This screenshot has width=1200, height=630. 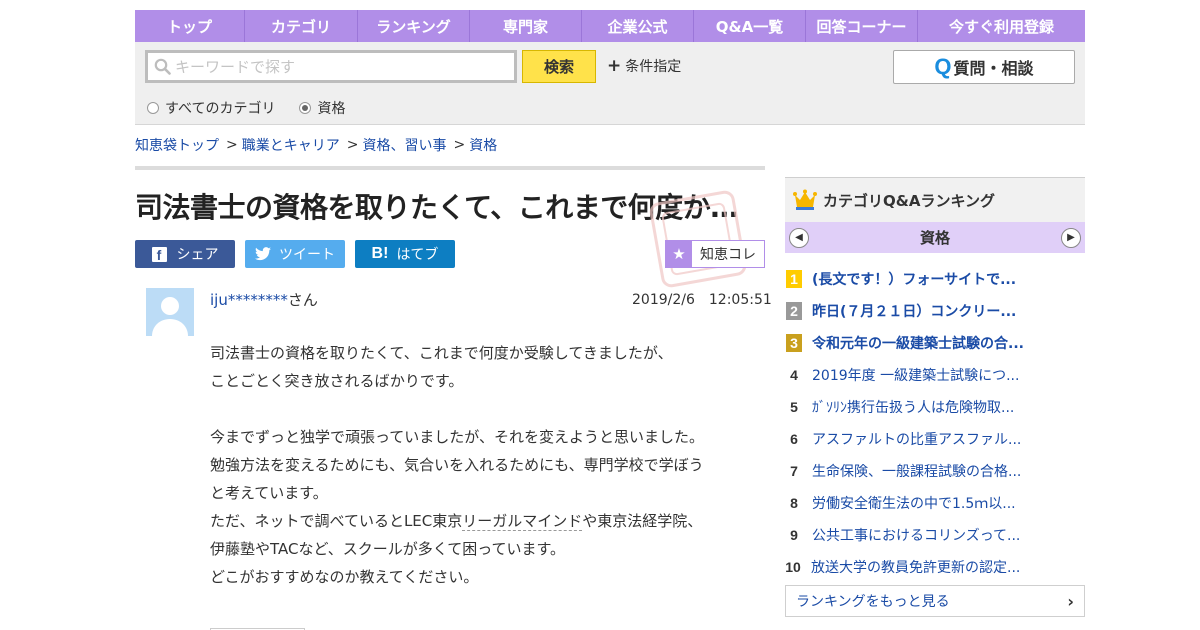 I want to click on plus-icon: +, so click(x=614, y=66).